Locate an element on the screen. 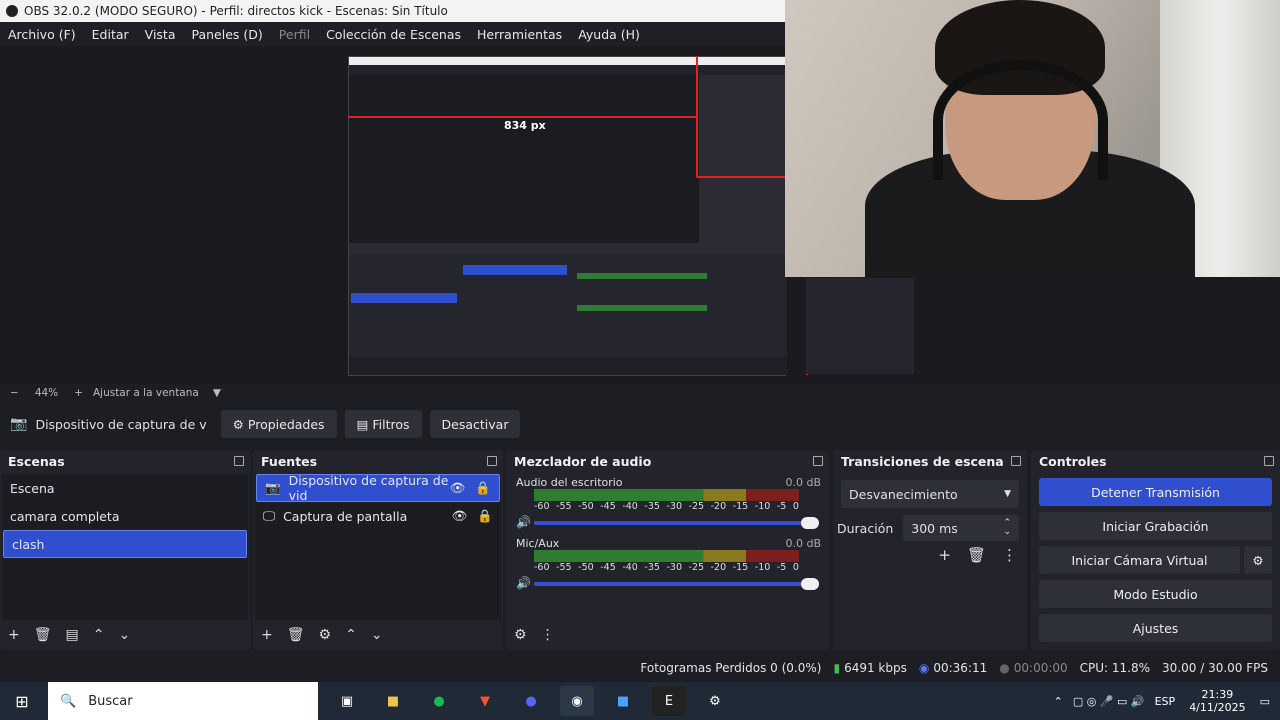  clock: 21:39 4/11/2025 is located at coordinates (1217, 701).